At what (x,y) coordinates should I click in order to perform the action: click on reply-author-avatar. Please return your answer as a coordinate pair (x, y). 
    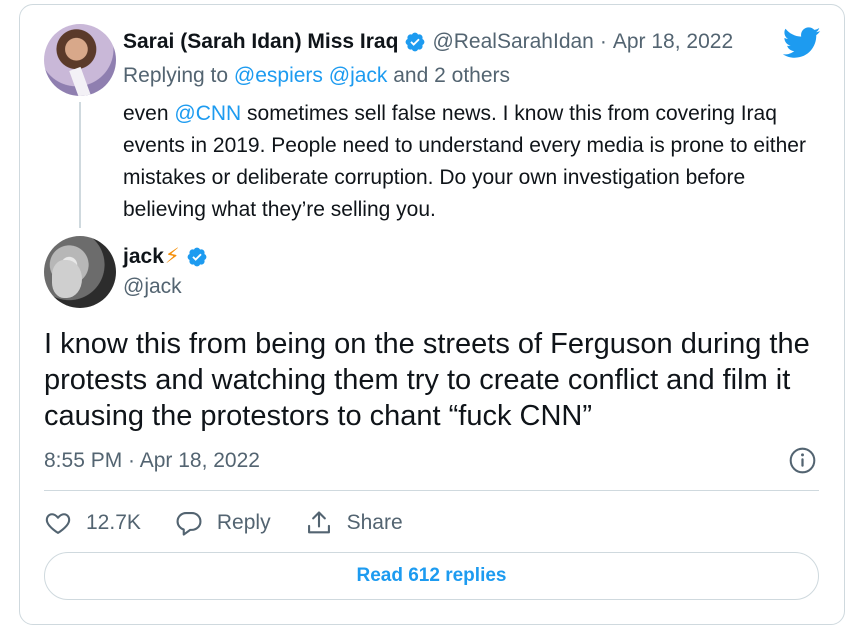
    Looking at the image, I should click on (80, 60).